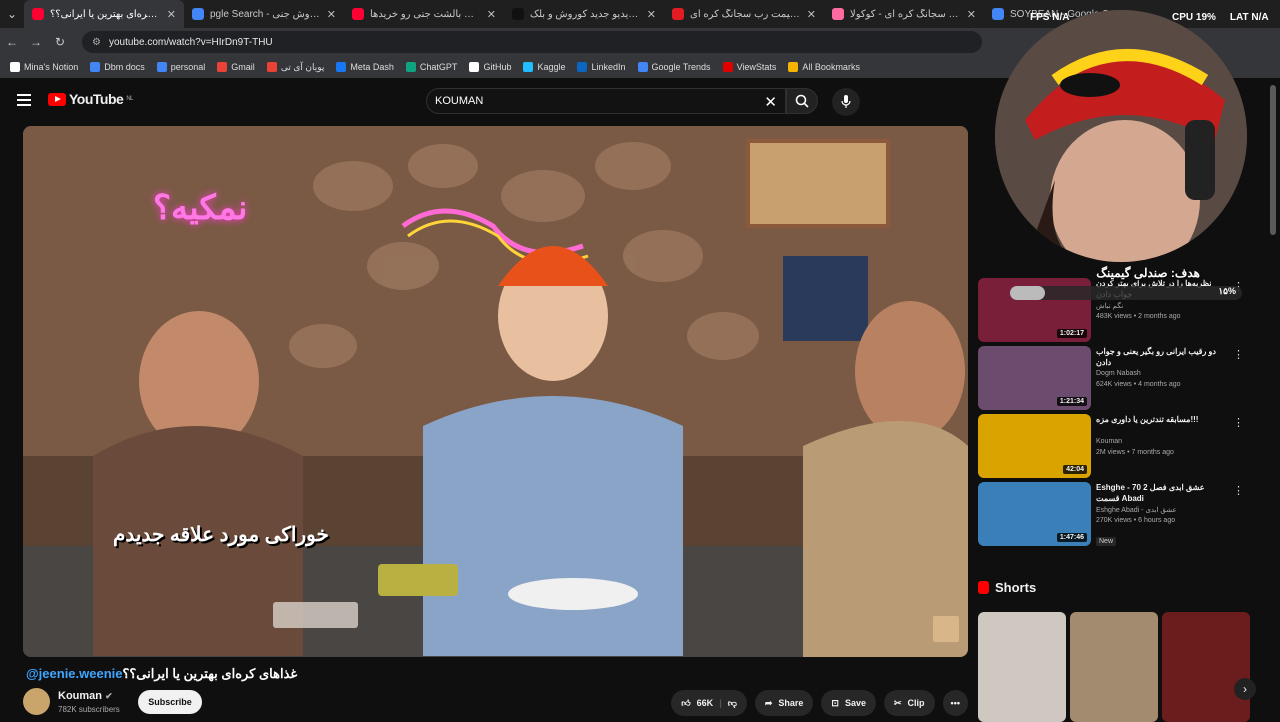 The width and height of the screenshot is (1280, 722). I want to click on search-button, so click(802, 101).